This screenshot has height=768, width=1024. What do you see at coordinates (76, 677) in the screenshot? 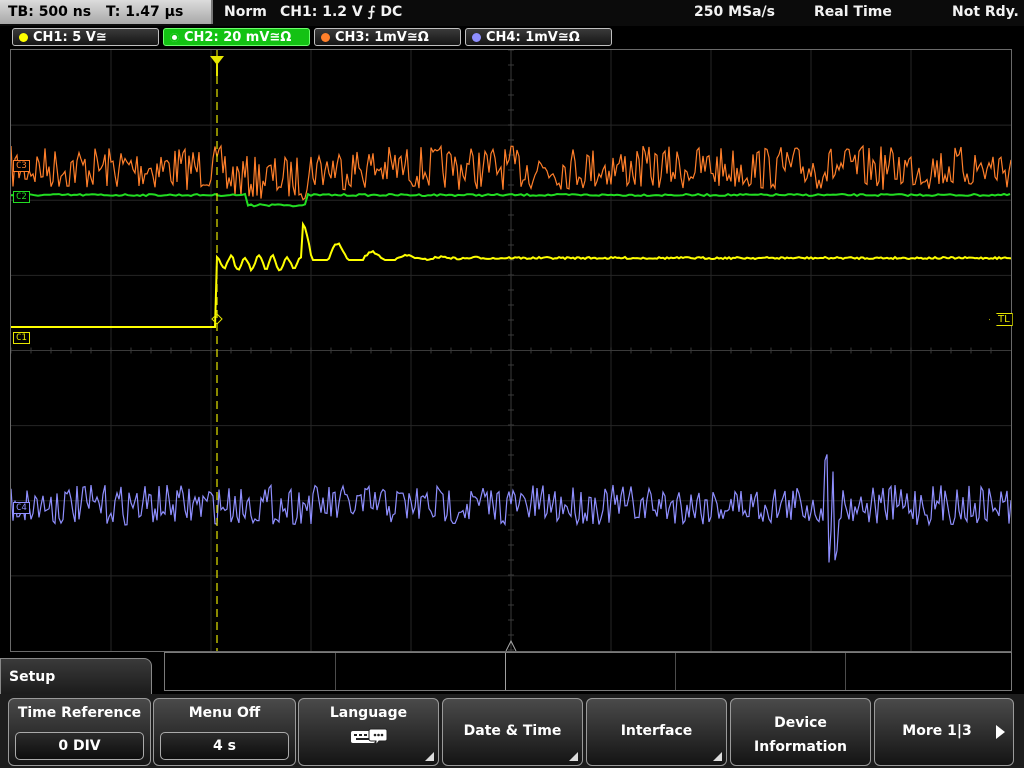
I see `menu-title: Setup` at bounding box center [76, 677].